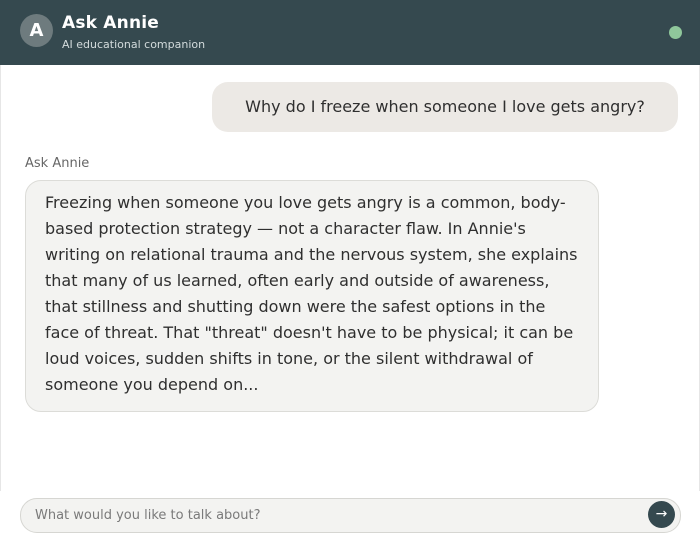 The height and width of the screenshot is (542, 700). I want to click on message-composer: →, so click(350, 515).